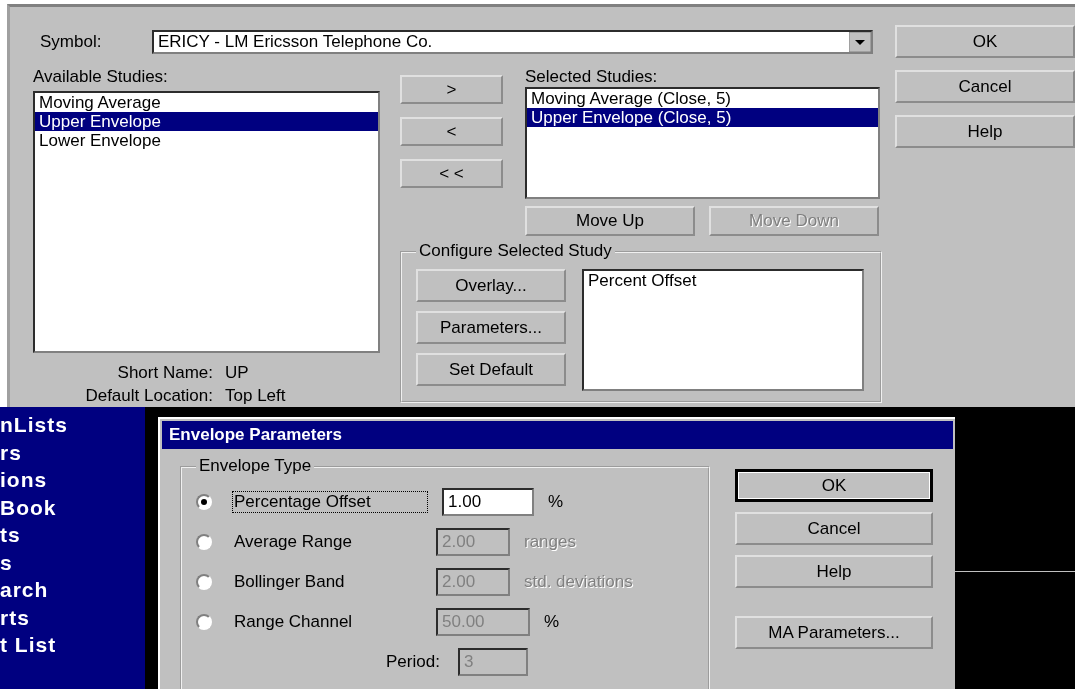 The image size is (1075, 689). What do you see at coordinates (330, 502) in the screenshot?
I see `option-label: Percentage Offset` at bounding box center [330, 502].